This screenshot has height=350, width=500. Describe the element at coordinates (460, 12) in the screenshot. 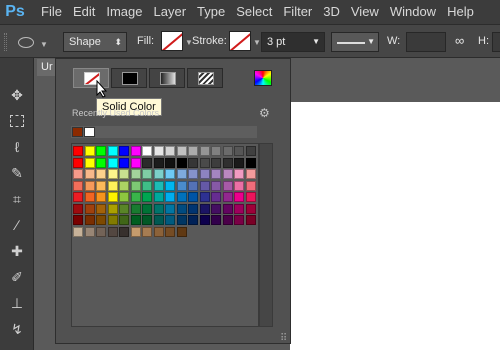

I see `menu-help: Help` at that location.